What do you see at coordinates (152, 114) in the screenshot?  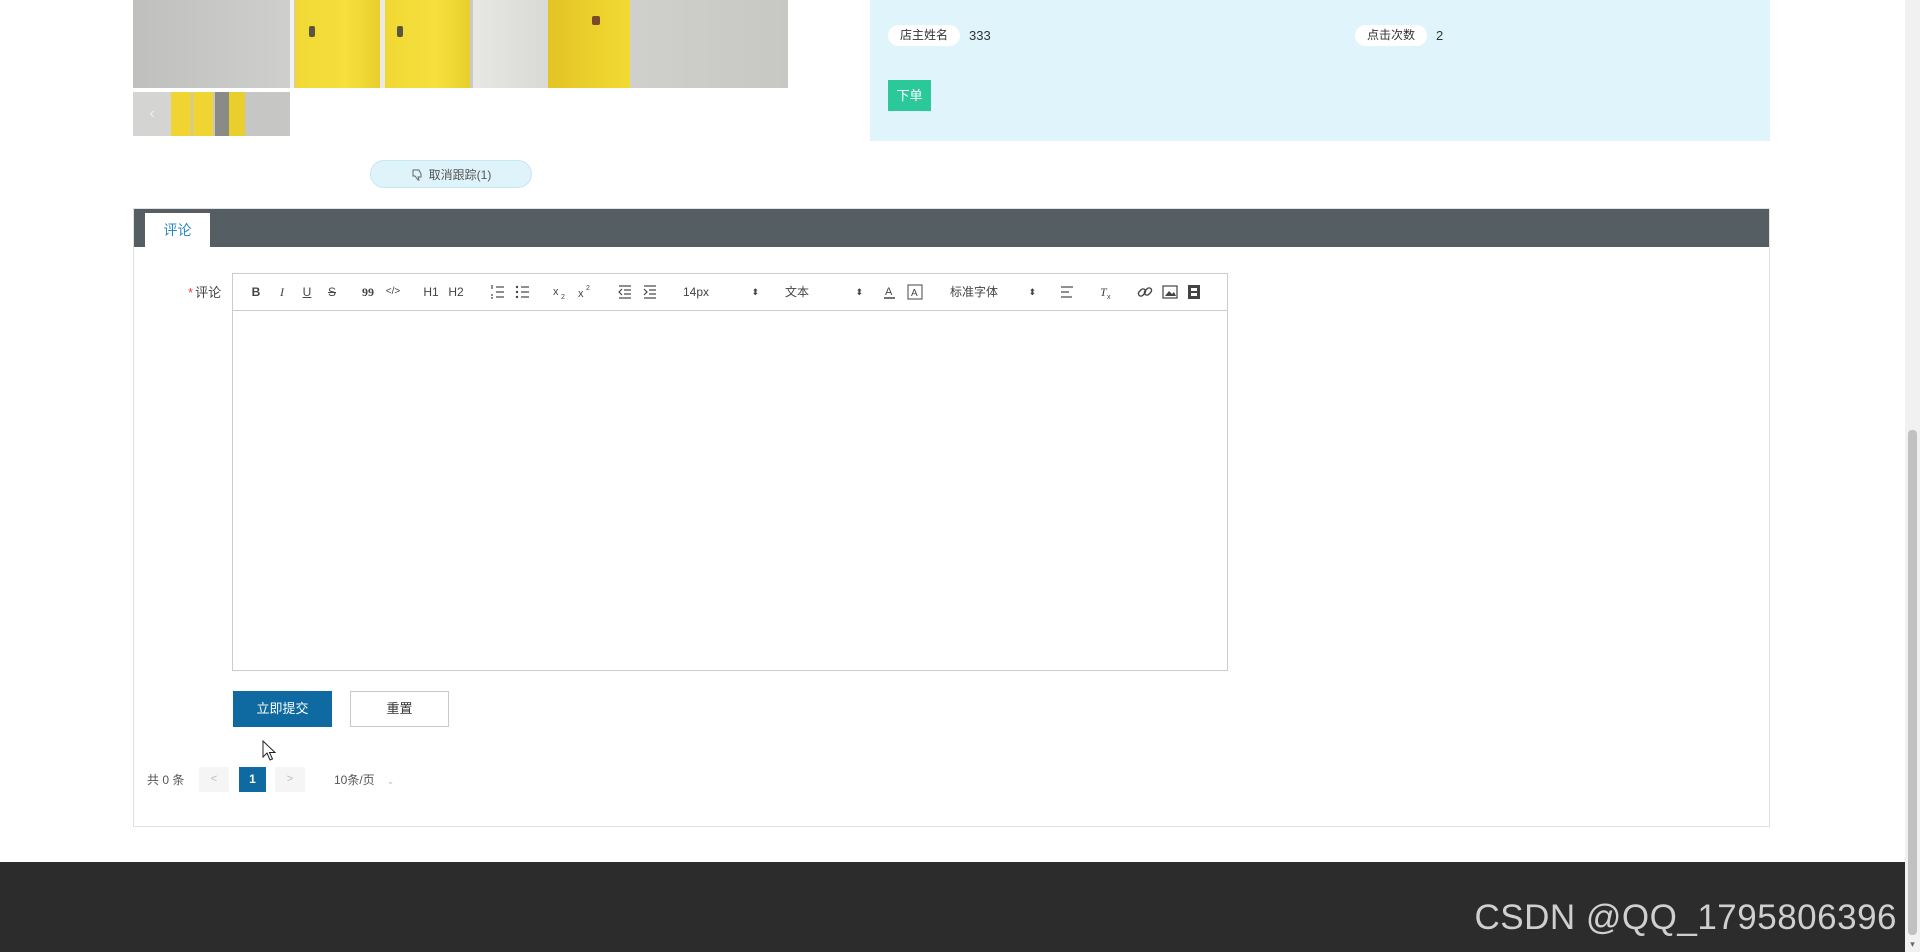 I see `thumbnail-prev-arrow-icon: ‹` at bounding box center [152, 114].